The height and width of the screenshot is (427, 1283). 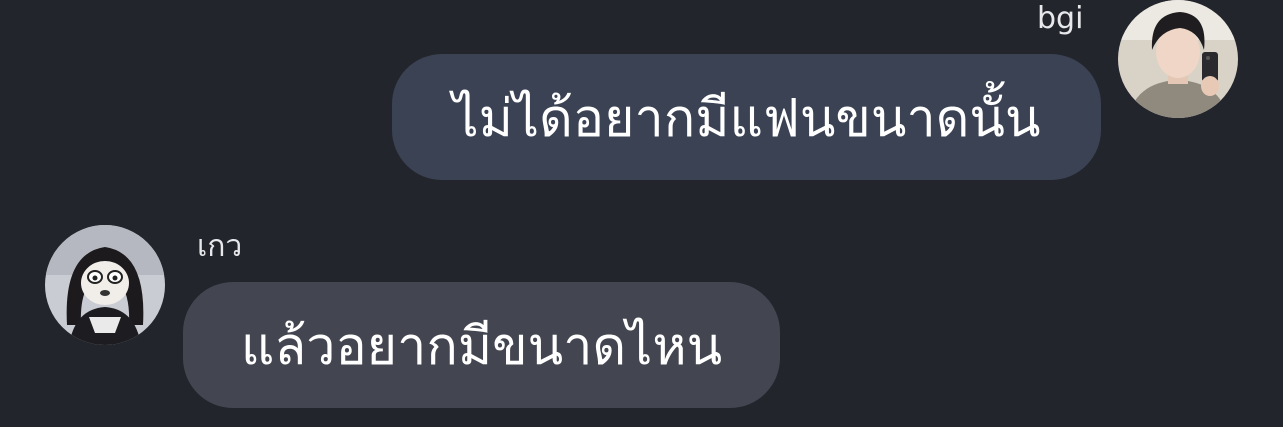 I want to click on outgoing-message-text: ไม่ได้อยากมีแฟนขนาดนั้น, so click(x=746, y=118).